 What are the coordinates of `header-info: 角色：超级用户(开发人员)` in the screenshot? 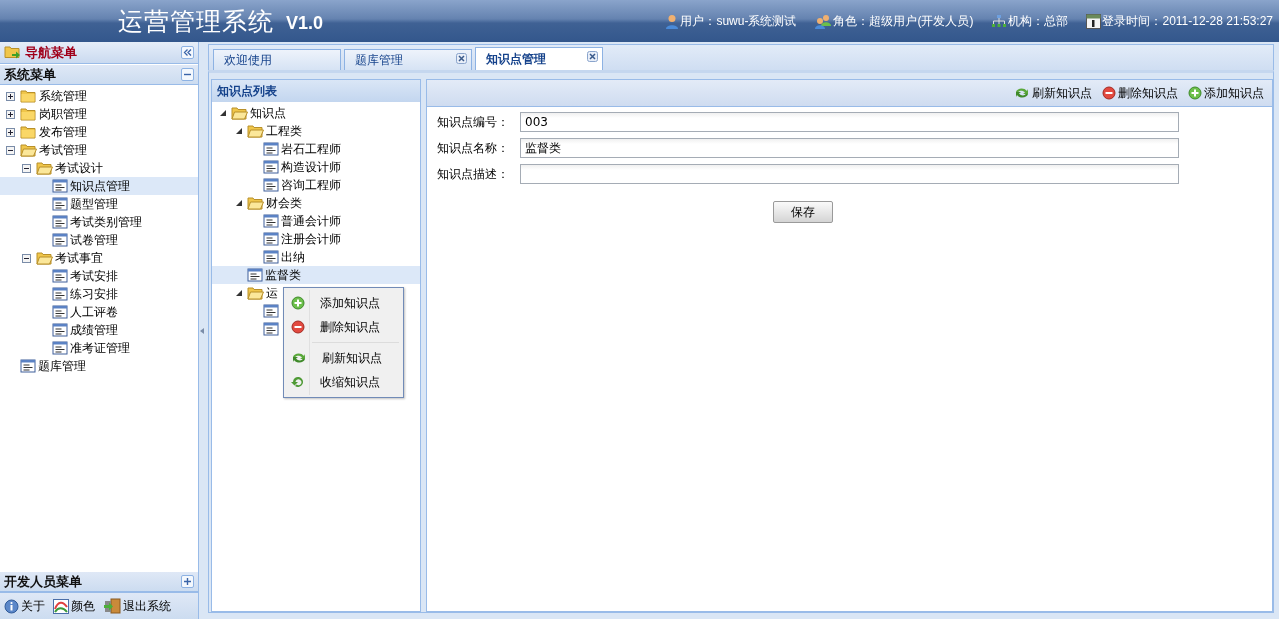 It's located at (903, 21).